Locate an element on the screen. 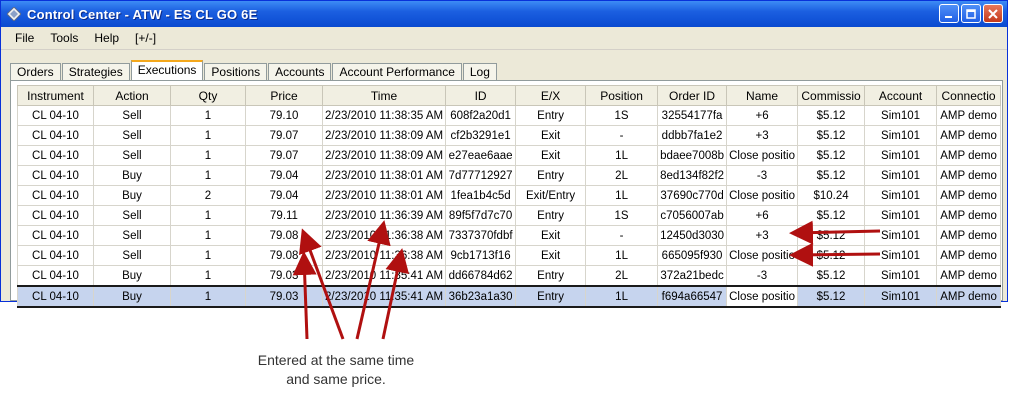  table-cell: 79.11 is located at coordinates (284, 215).